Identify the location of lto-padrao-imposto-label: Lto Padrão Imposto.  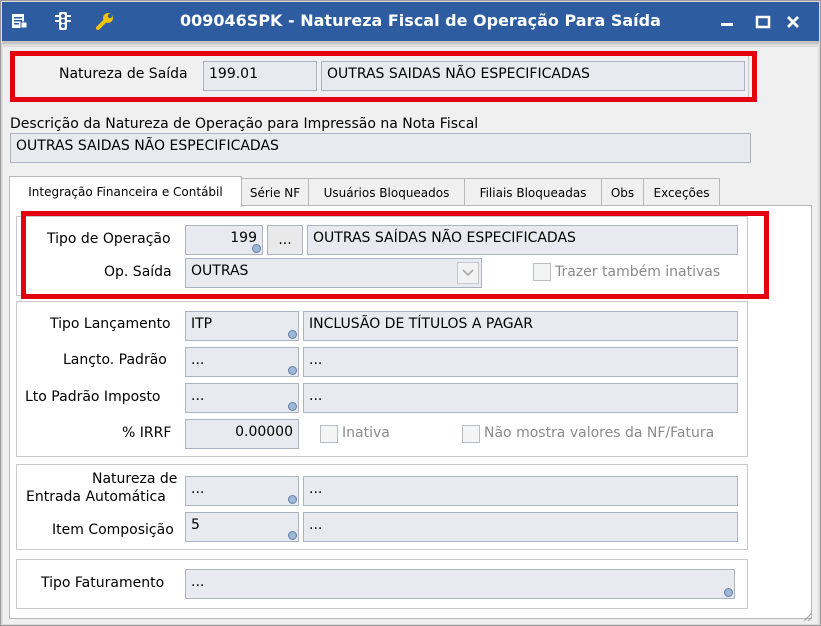
(93, 397).